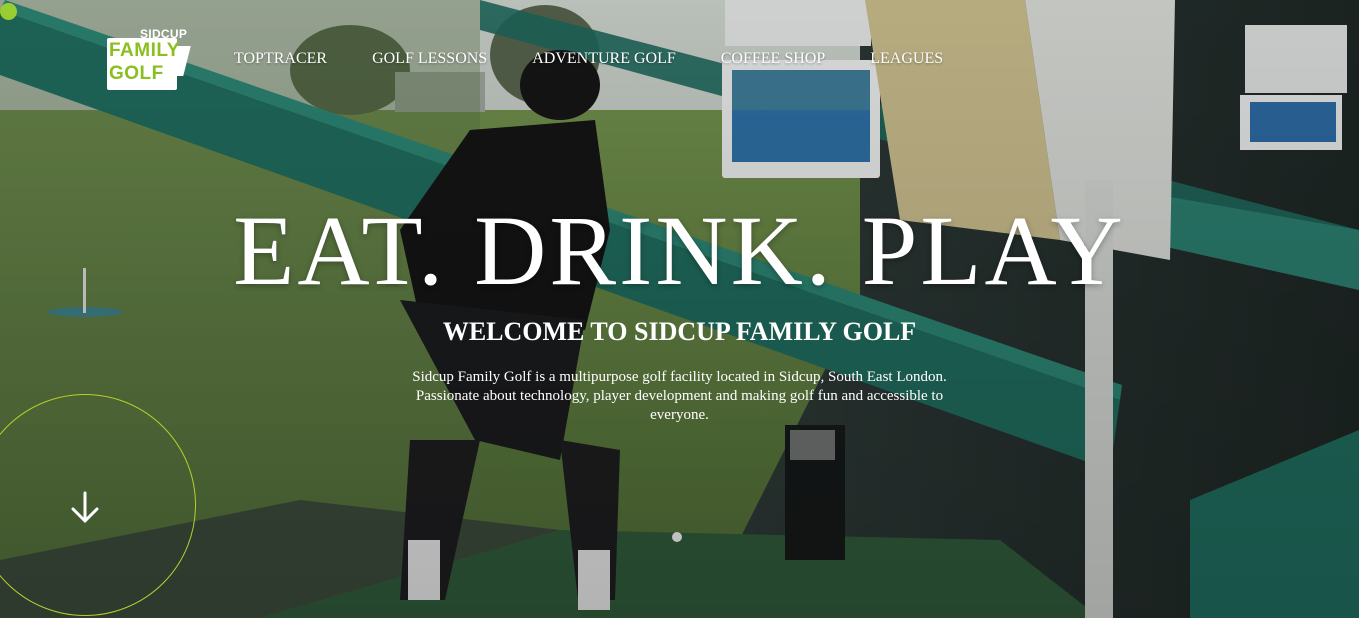  Describe the element at coordinates (679, 250) in the screenshot. I see `hero-headline: EAT. DRINK. PLAY` at that location.